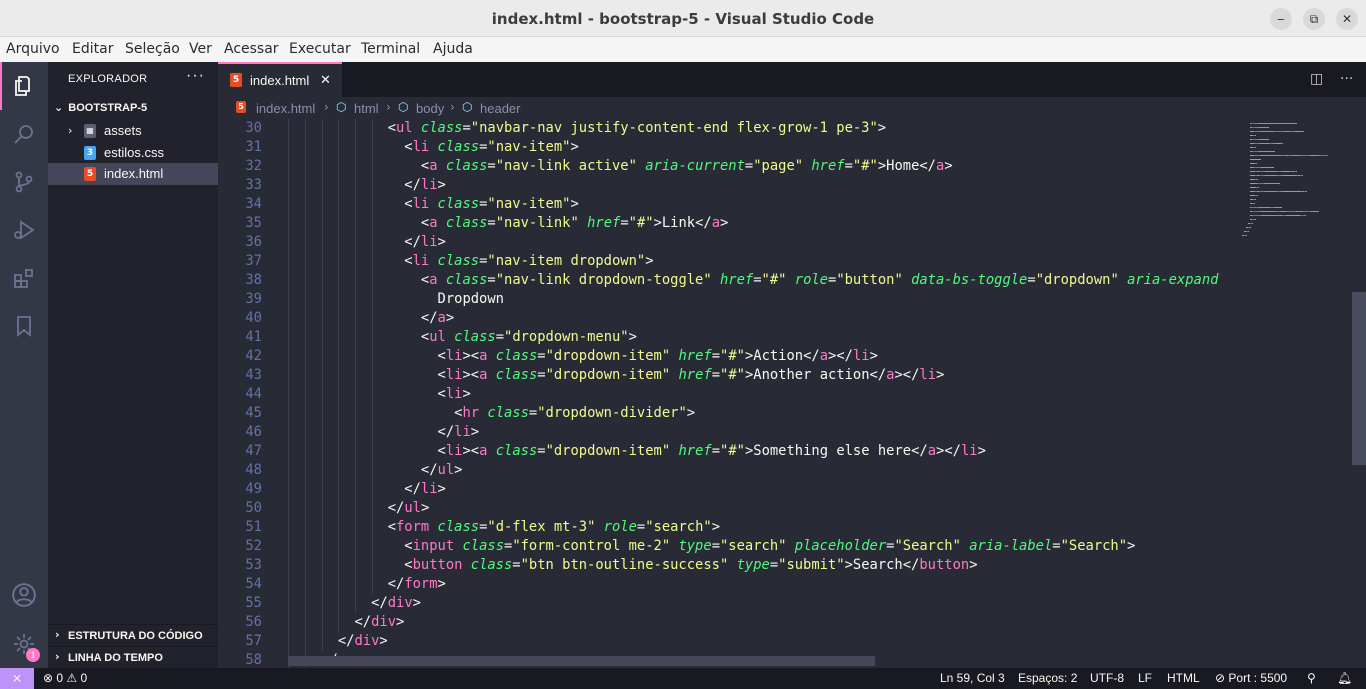  I want to click on indentation-indicator: Espaços: 2, so click(1047, 678).